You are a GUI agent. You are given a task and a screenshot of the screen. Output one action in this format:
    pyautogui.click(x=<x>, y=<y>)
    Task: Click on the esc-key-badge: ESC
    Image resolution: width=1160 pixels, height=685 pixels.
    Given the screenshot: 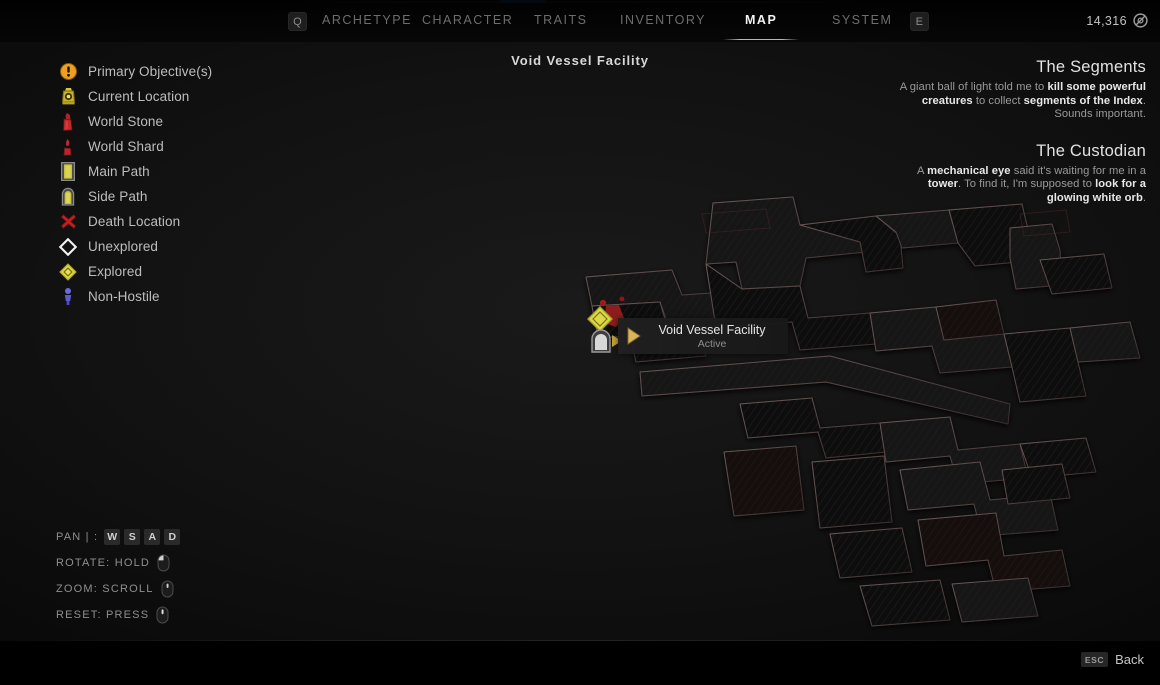 What is the action you would take?
    pyautogui.click(x=1094, y=659)
    